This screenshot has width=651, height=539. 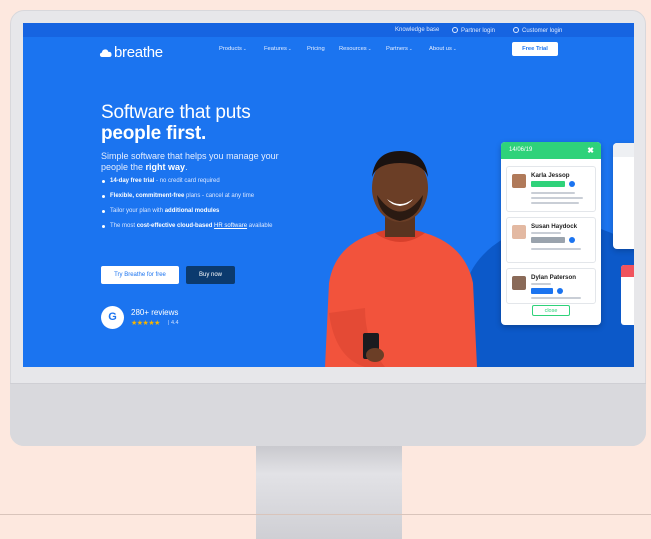 I want to click on smiling-man-image, so click(x=401, y=259).